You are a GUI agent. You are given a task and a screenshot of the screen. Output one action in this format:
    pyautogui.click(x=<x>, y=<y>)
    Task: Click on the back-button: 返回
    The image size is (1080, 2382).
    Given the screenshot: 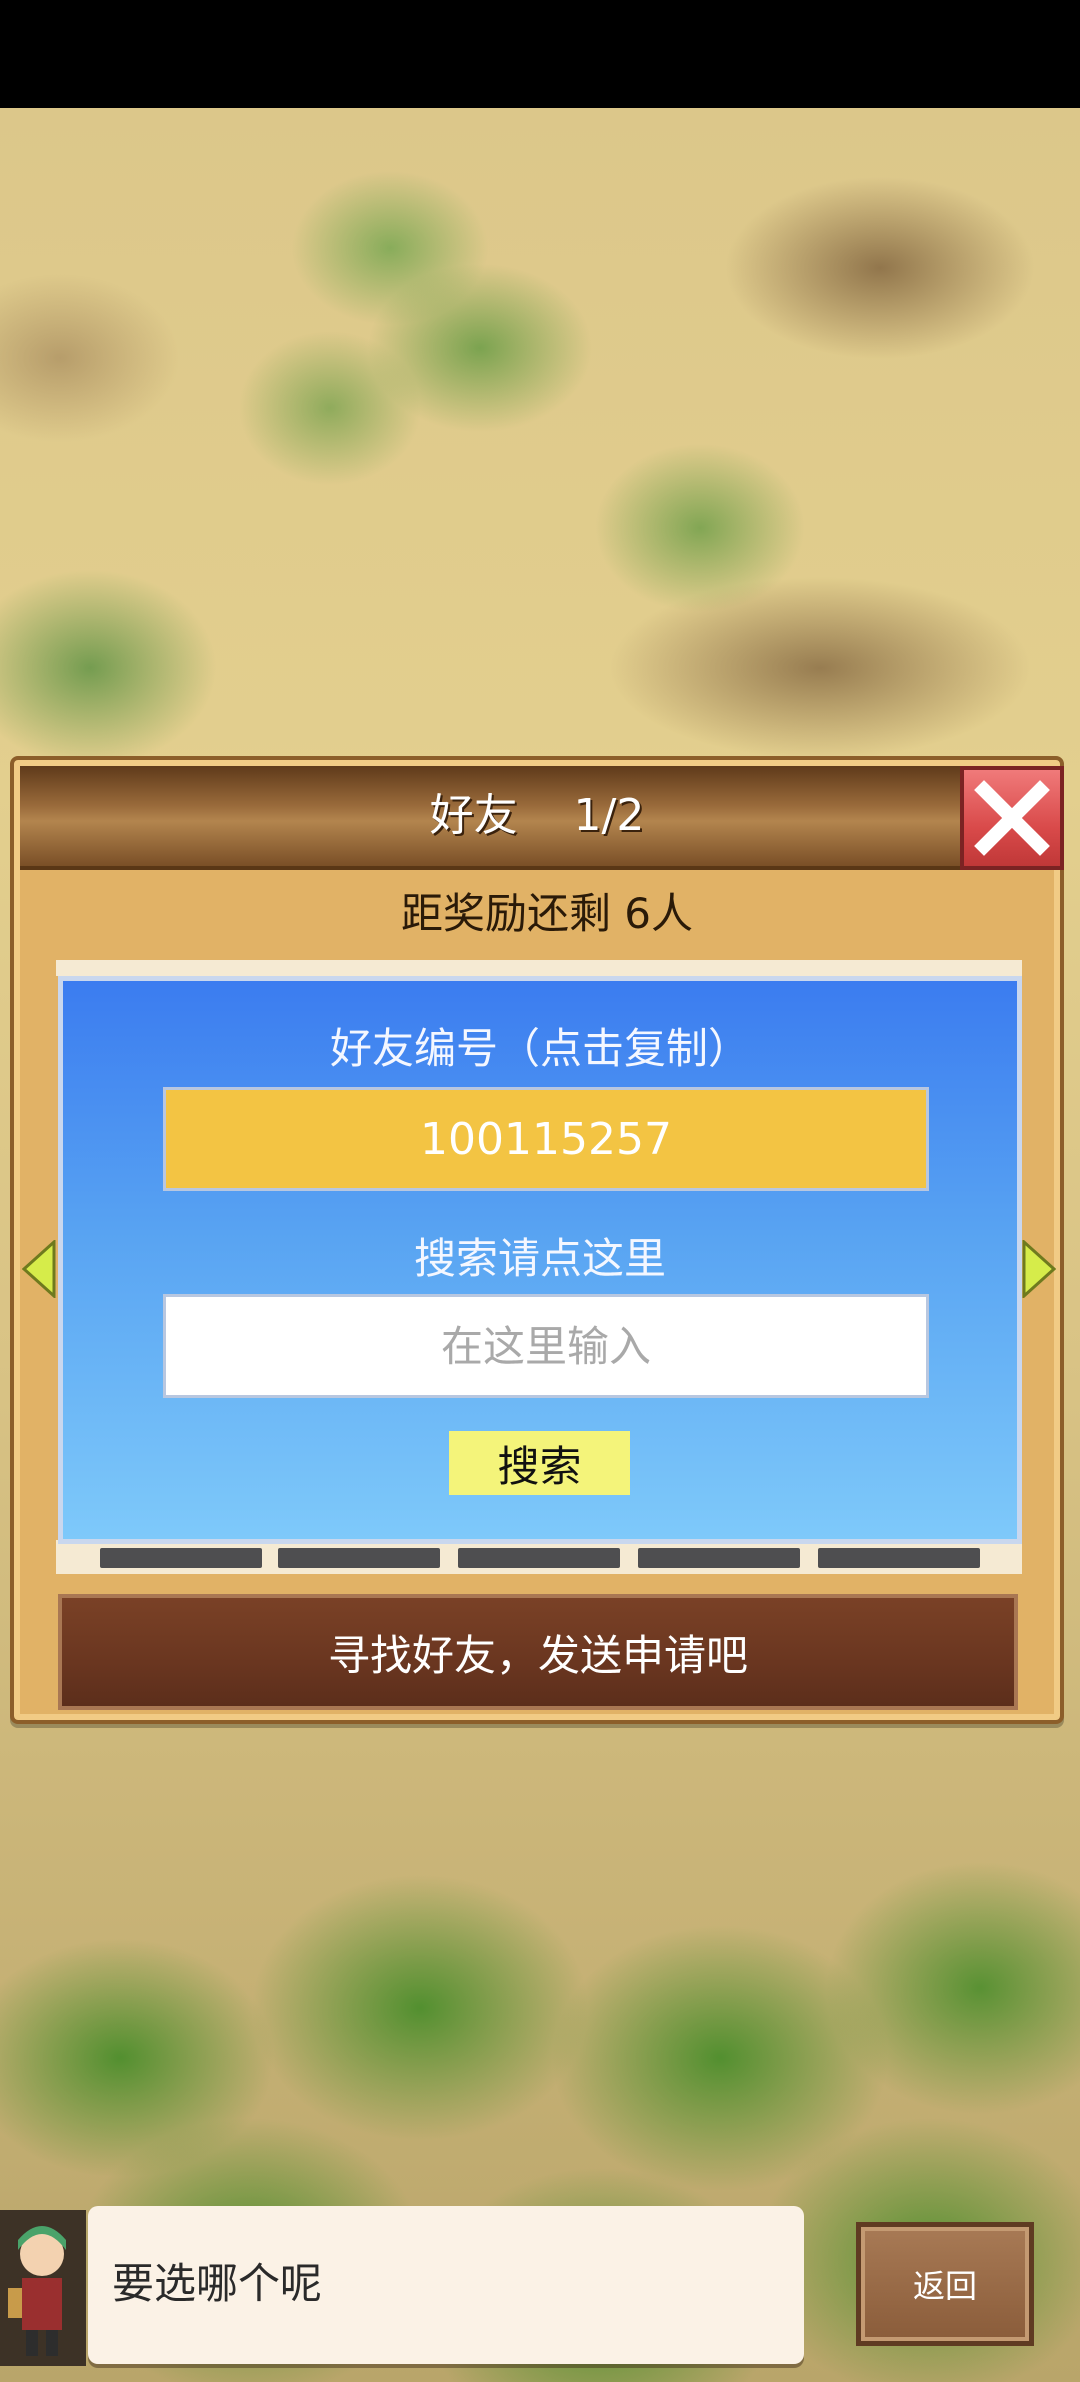 What is the action you would take?
    pyautogui.click(x=945, y=2284)
    